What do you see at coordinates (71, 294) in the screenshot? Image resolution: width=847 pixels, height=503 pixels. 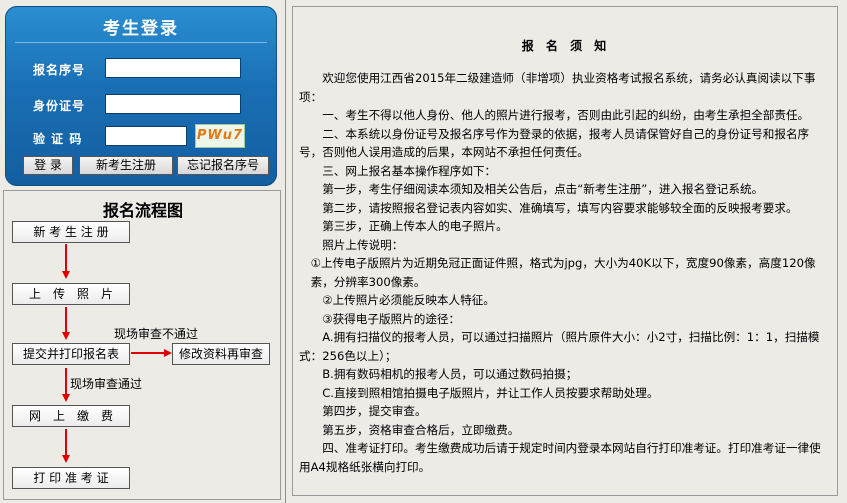 I see `step-upload-photo: 上 传 照 片` at bounding box center [71, 294].